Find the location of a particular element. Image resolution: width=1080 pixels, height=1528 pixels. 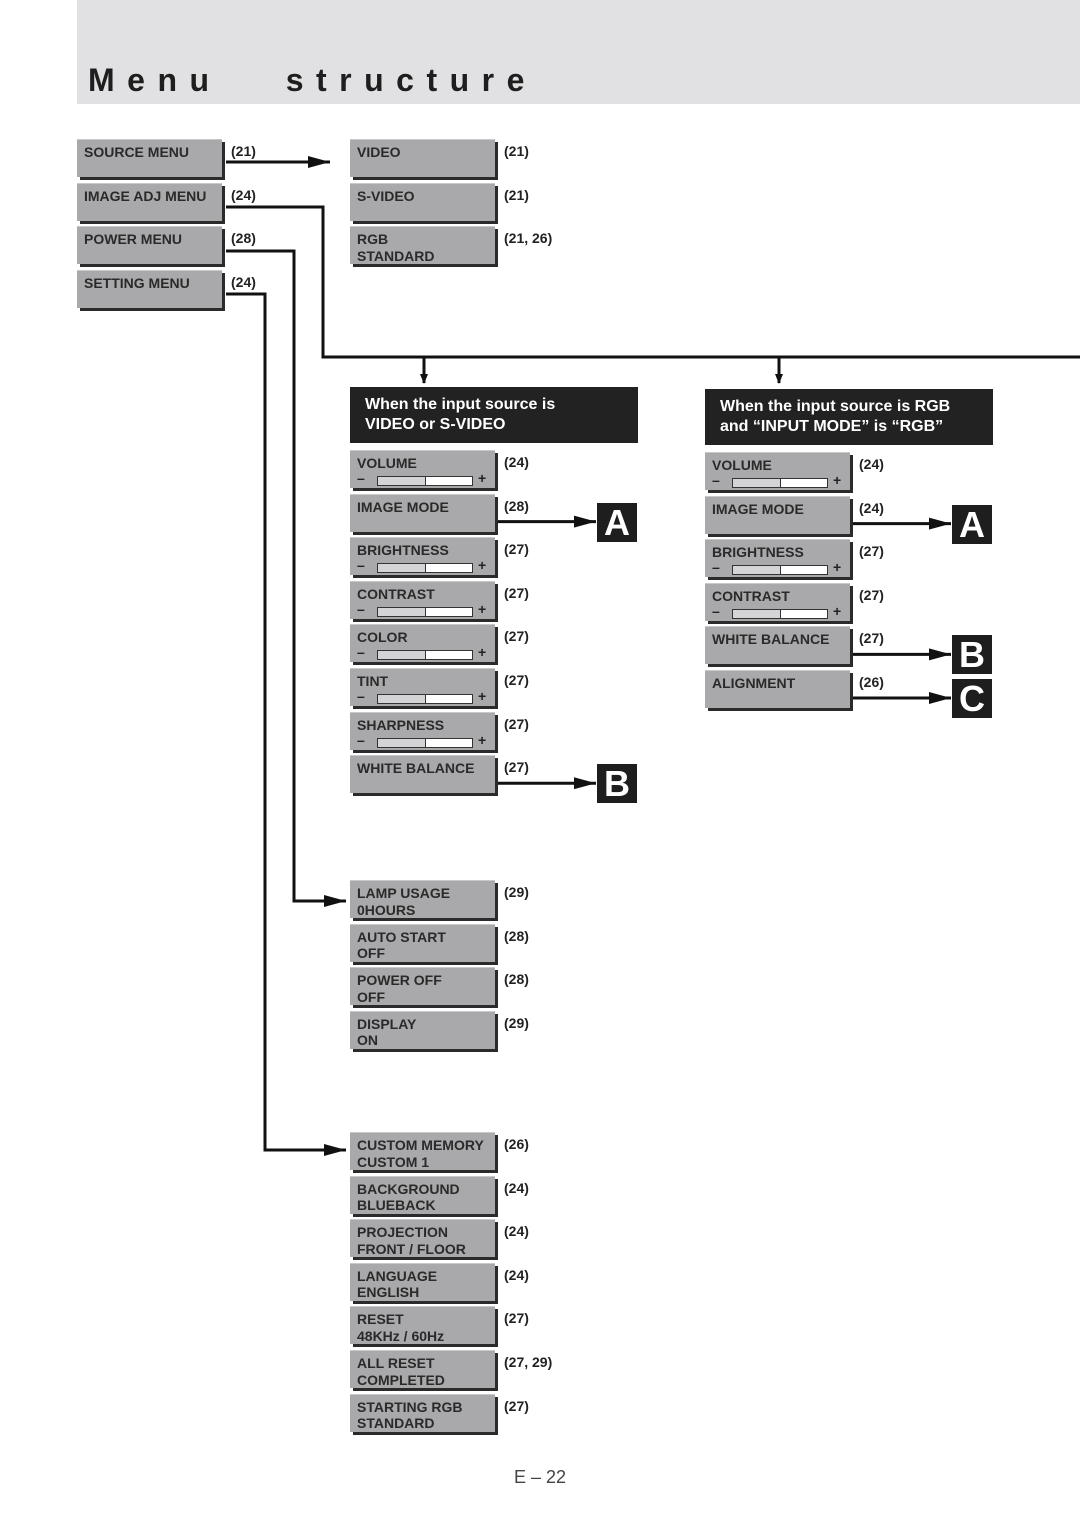

section-badge-c: C is located at coordinates (972, 699).